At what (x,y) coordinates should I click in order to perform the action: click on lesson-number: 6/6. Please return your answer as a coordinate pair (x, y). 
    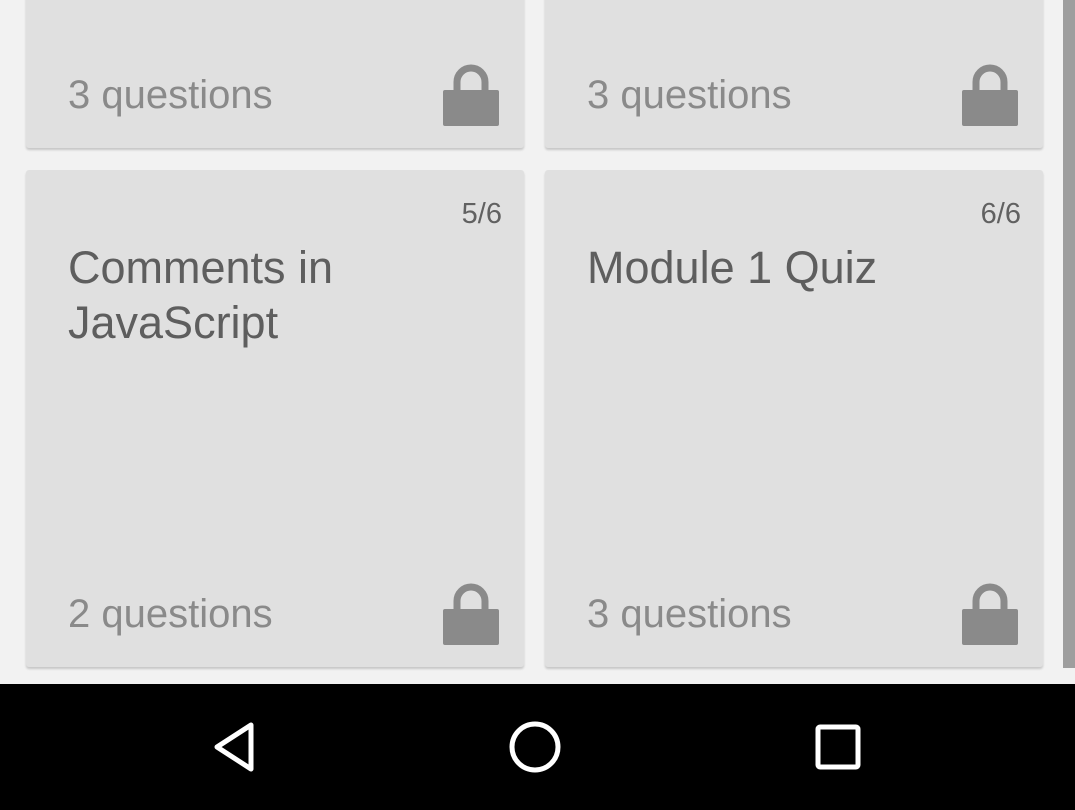
    Looking at the image, I should click on (1000, 214).